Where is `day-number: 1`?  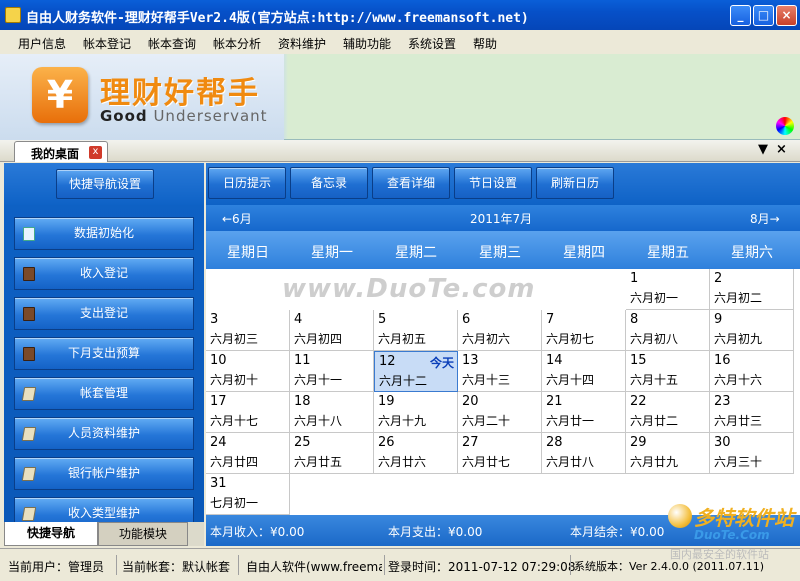
day-number: 1 is located at coordinates (634, 278).